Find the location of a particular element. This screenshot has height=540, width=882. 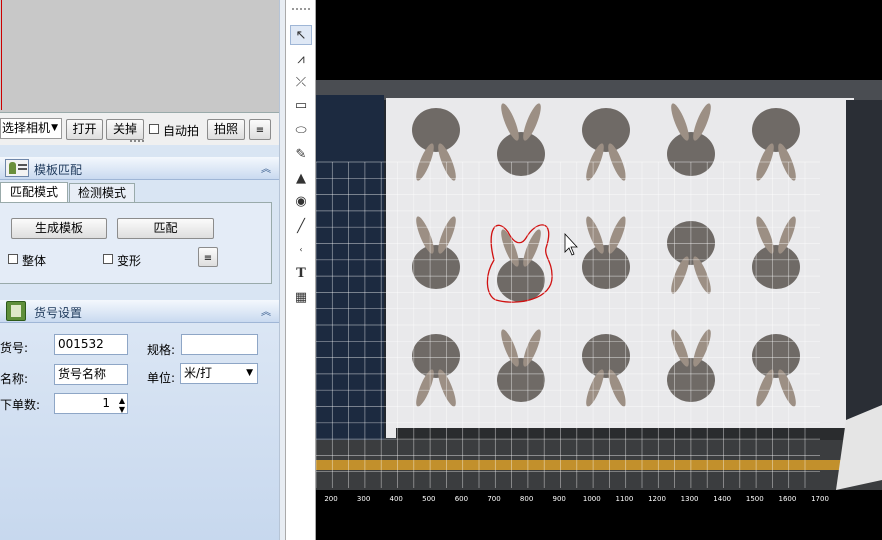

item-no-label: 货号: is located at coordinates (14, 348).